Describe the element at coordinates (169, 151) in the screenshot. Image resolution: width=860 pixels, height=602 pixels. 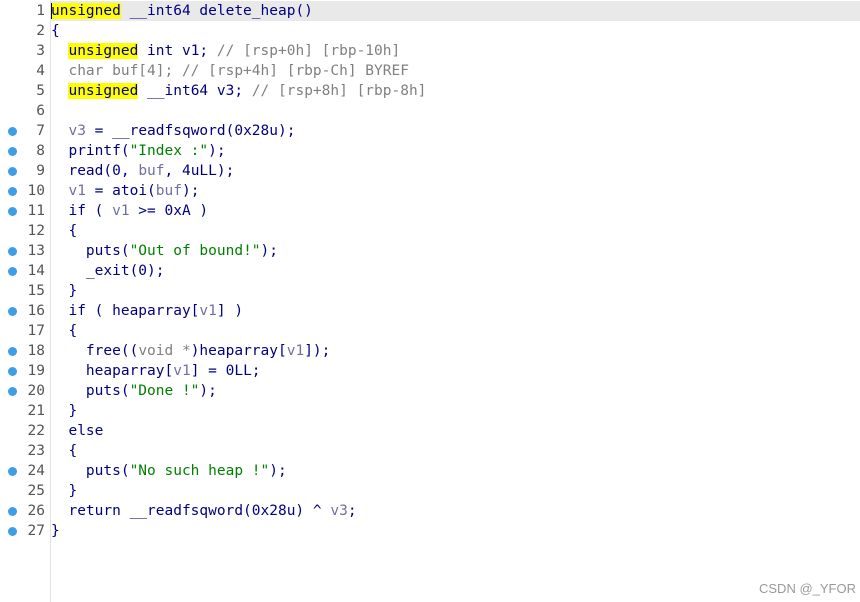
I see `code-token: "Index :"` at that location.